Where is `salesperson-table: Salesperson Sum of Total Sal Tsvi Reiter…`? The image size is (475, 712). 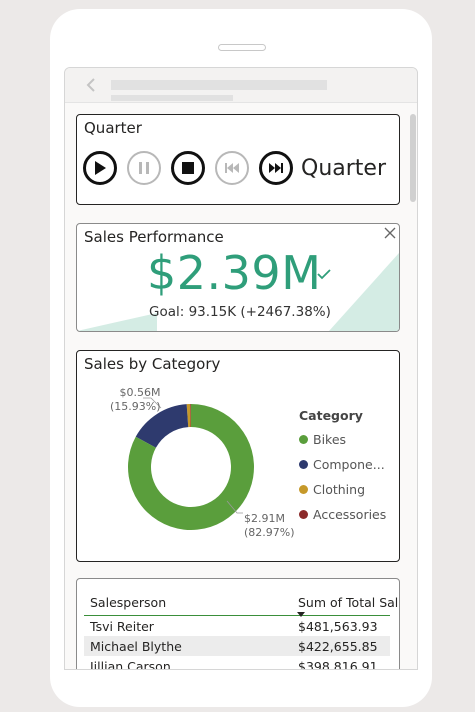 salesperson-table: Salesperson Sum of Total Sal Tsvi Reiter… is located at coordinates (241, 628).